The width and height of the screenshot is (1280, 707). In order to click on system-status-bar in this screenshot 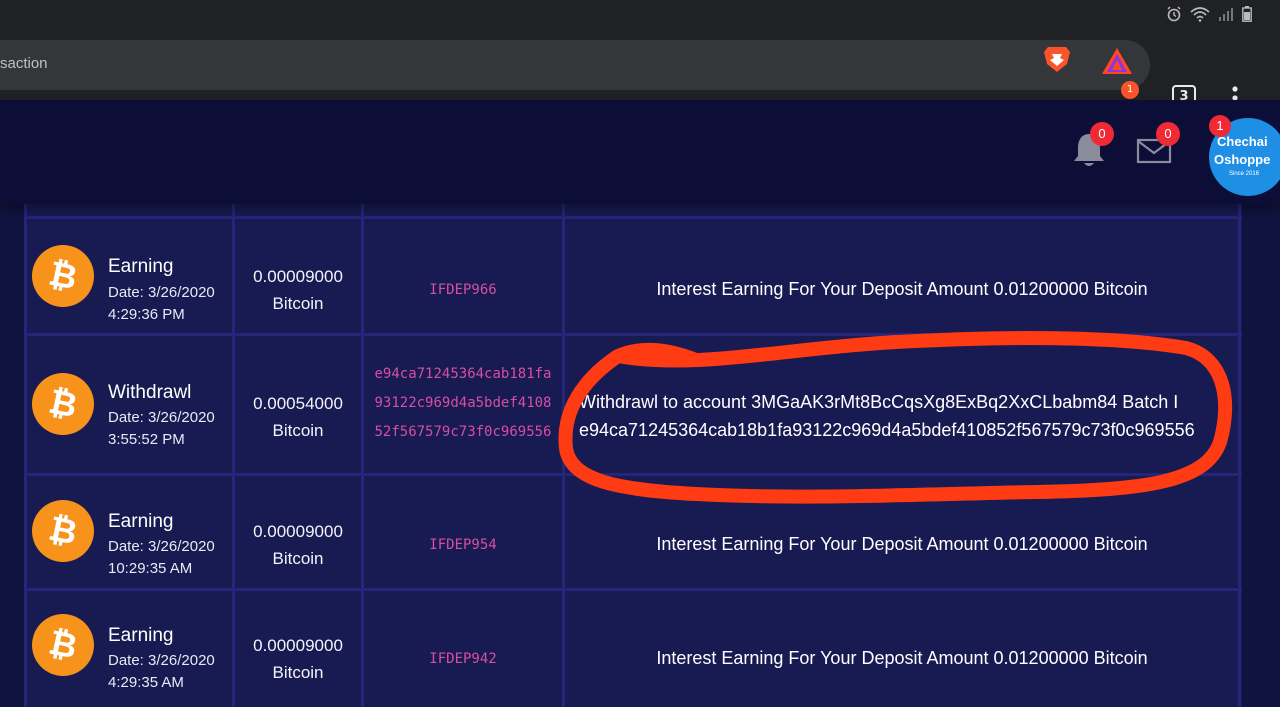, I will do `click(640, 16)`.